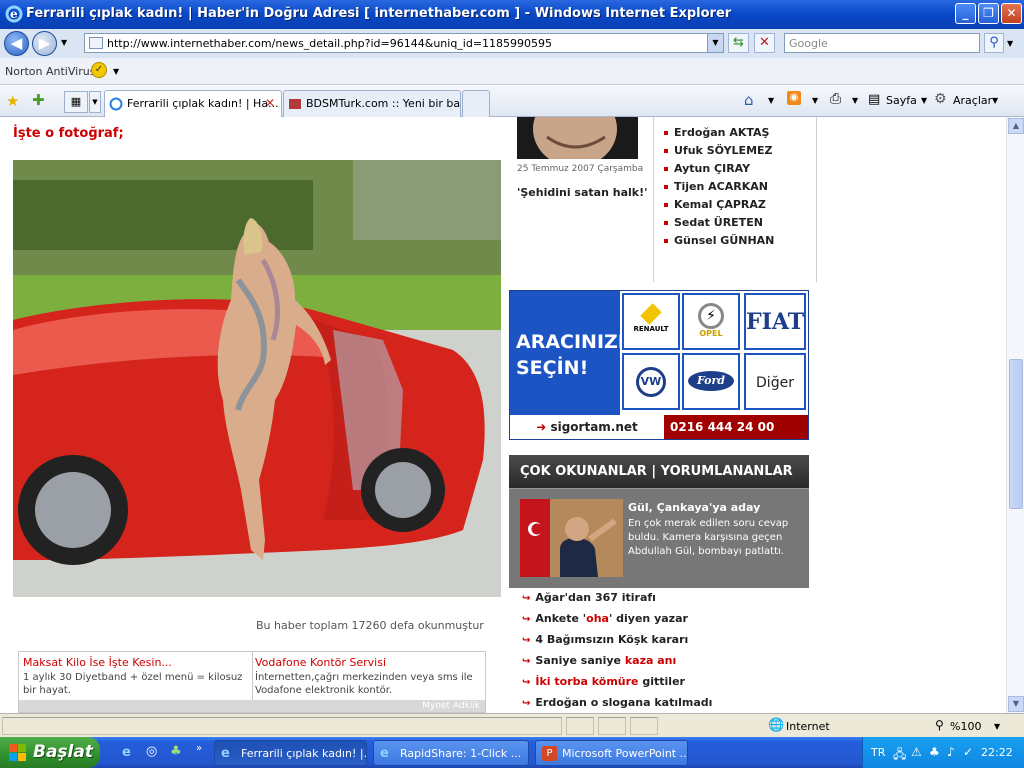  What do you see at coordinates (720, 204) in the screenshot?
I see `author-name: Kemal ÇAPRAZ` at bounding box center [720, 204].